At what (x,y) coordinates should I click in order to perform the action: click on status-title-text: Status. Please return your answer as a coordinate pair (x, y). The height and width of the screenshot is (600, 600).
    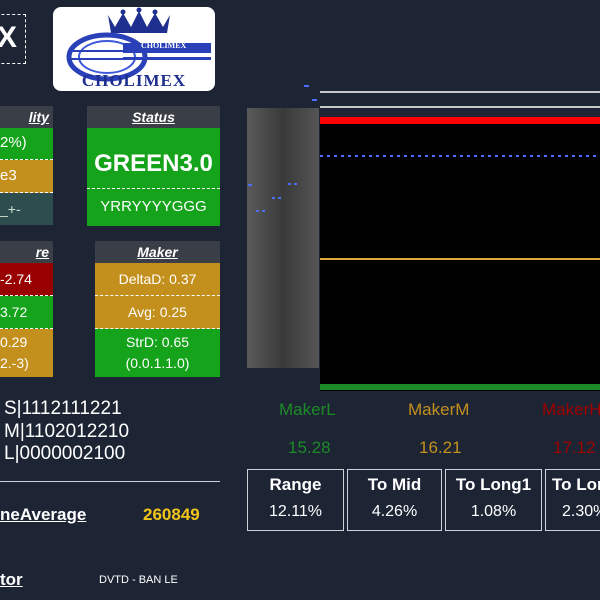
    Looking at the image, I should click on (153, 117).